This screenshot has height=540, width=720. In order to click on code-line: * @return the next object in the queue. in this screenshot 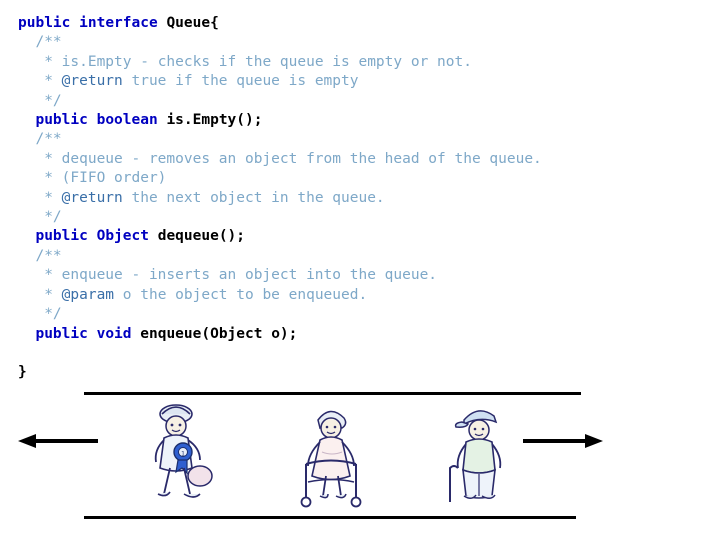, I will do `click(280, 198)`.